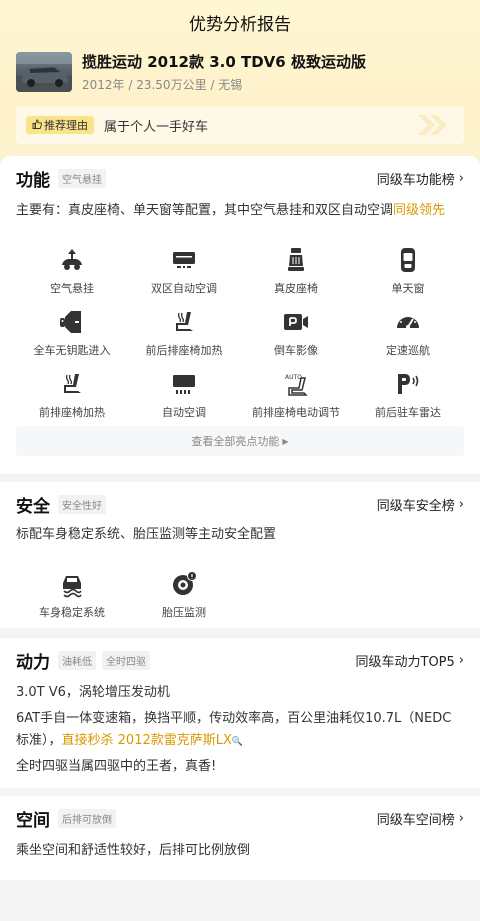 This screenshot has width=480, height=921. I want to click on feature-label: 自动空调, so click(184, 412).